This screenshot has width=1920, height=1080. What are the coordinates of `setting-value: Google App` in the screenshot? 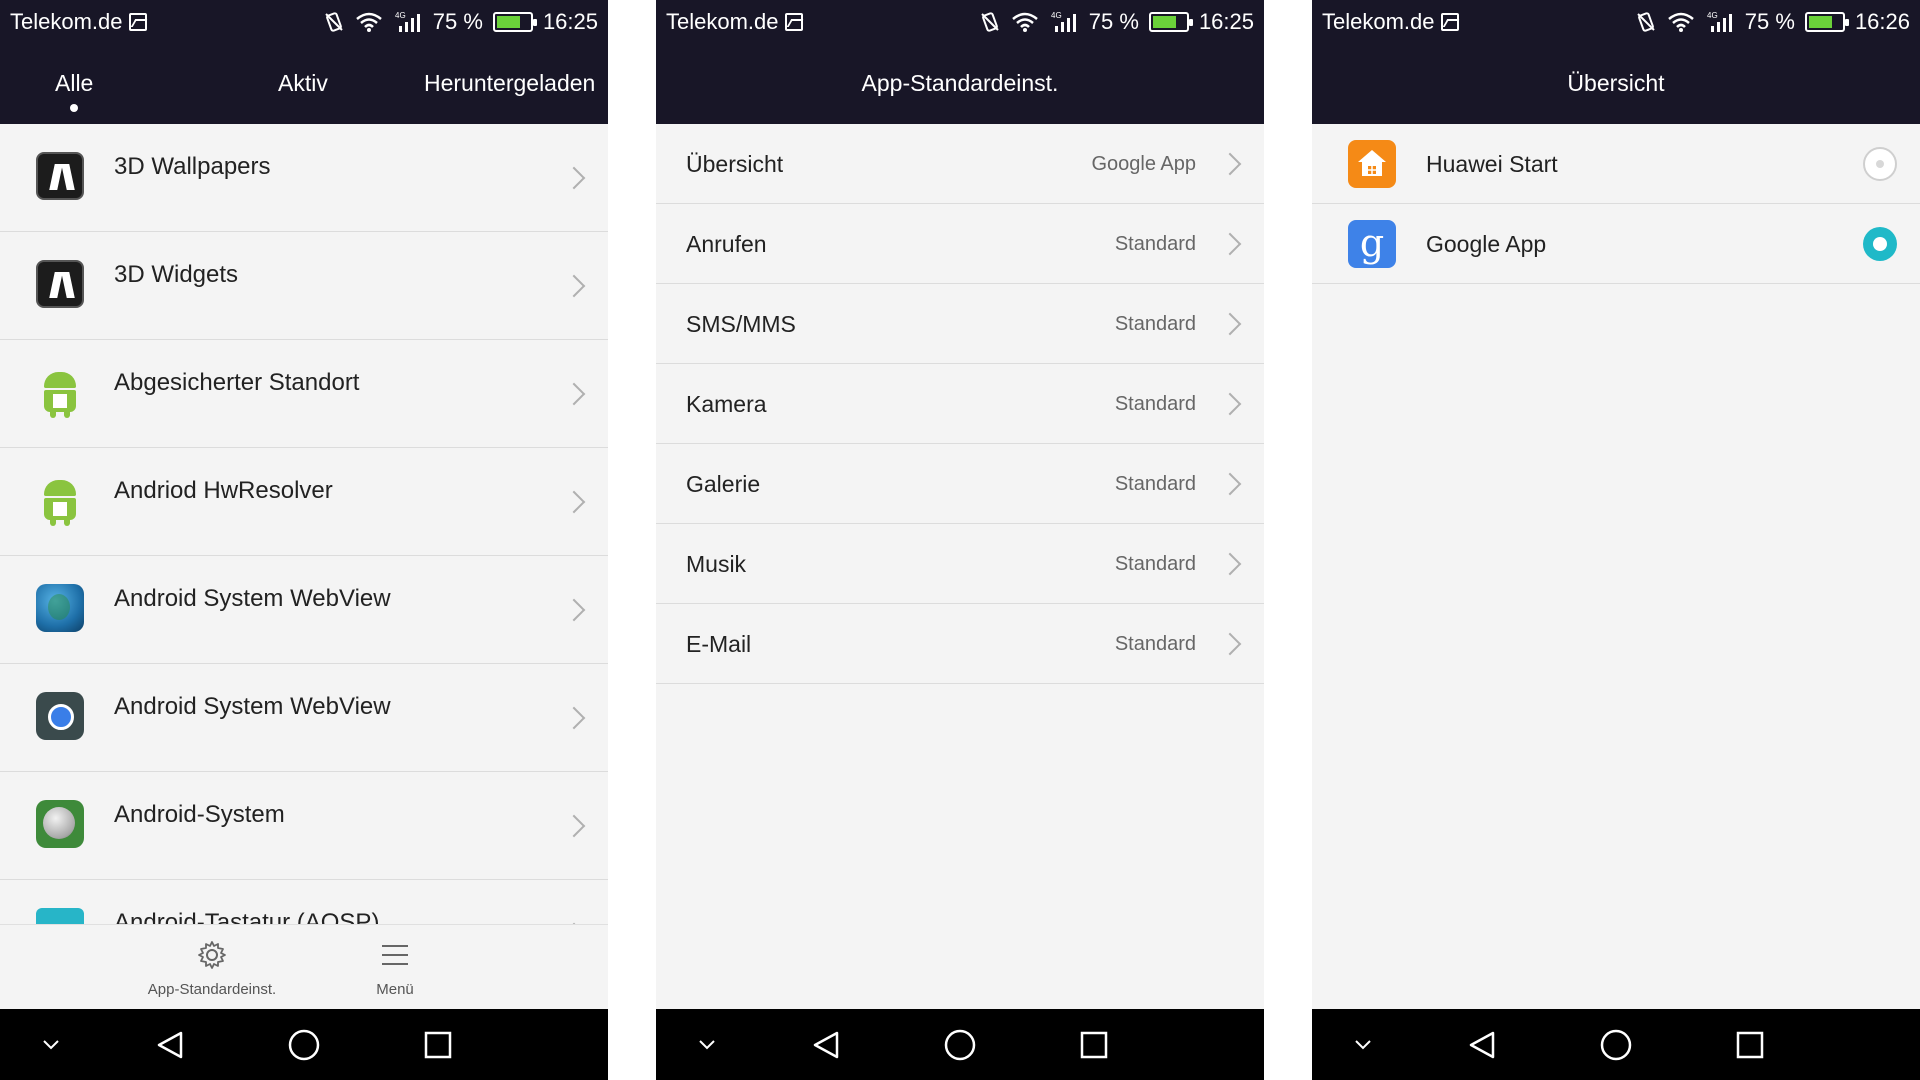 It's located at (1143, 164).